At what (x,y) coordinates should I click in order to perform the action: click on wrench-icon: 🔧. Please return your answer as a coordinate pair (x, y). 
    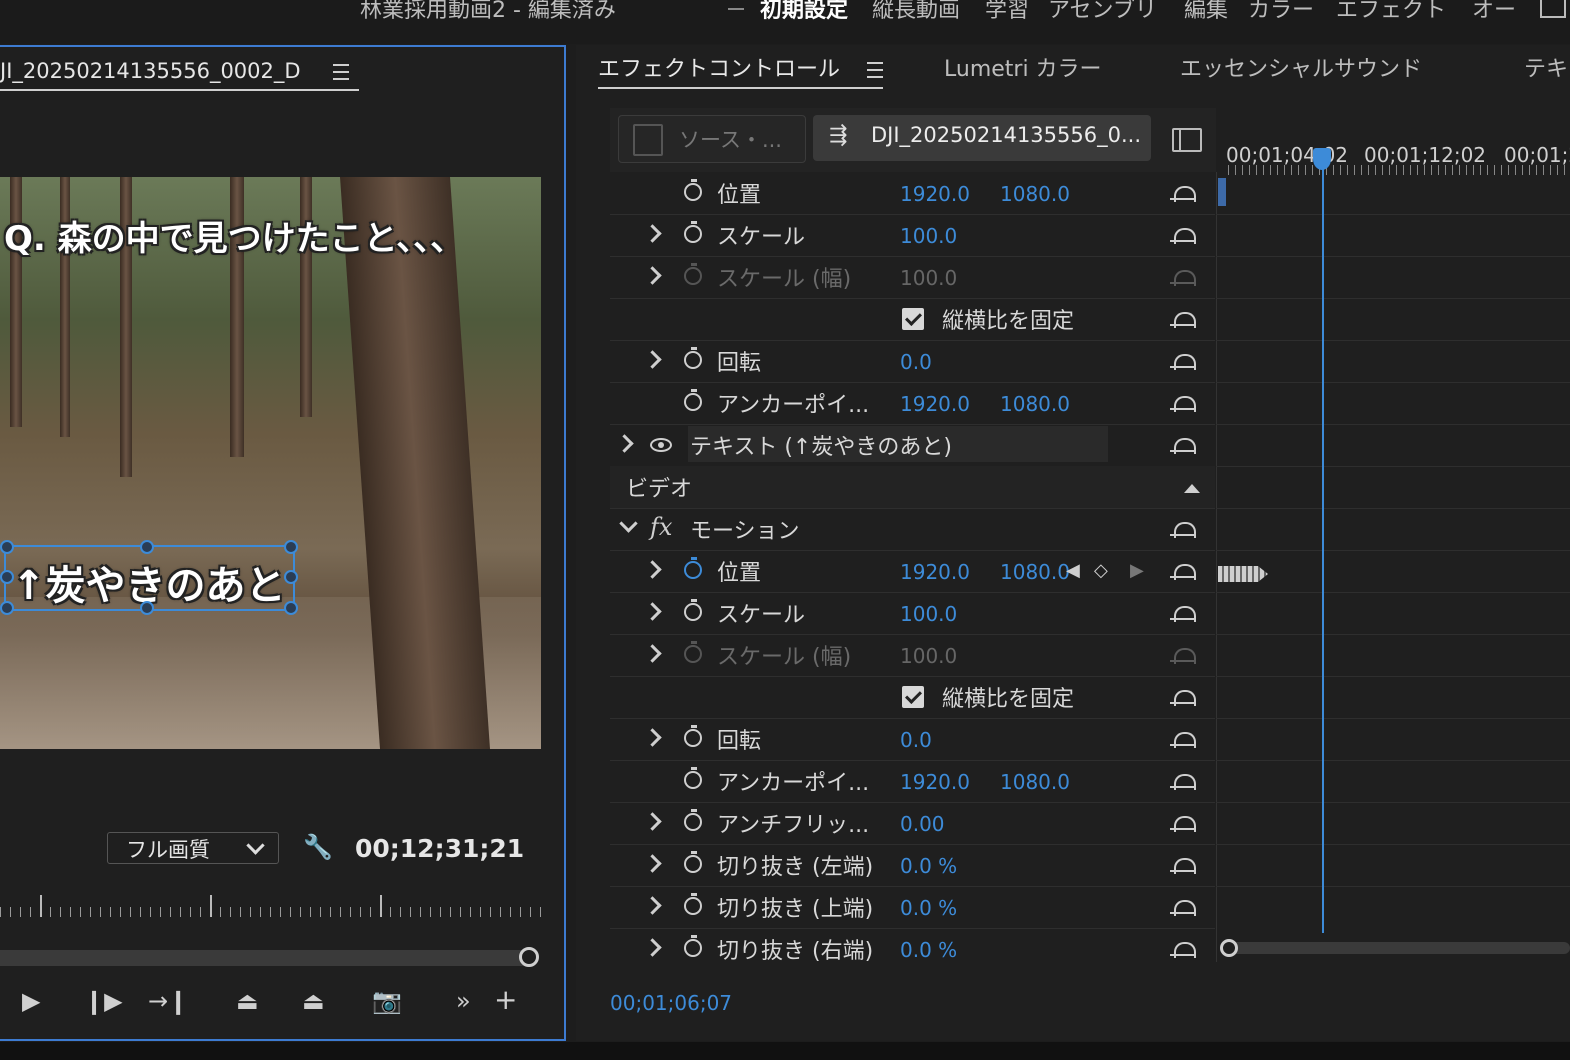
    Looking at the image, I should click on (318, 847).